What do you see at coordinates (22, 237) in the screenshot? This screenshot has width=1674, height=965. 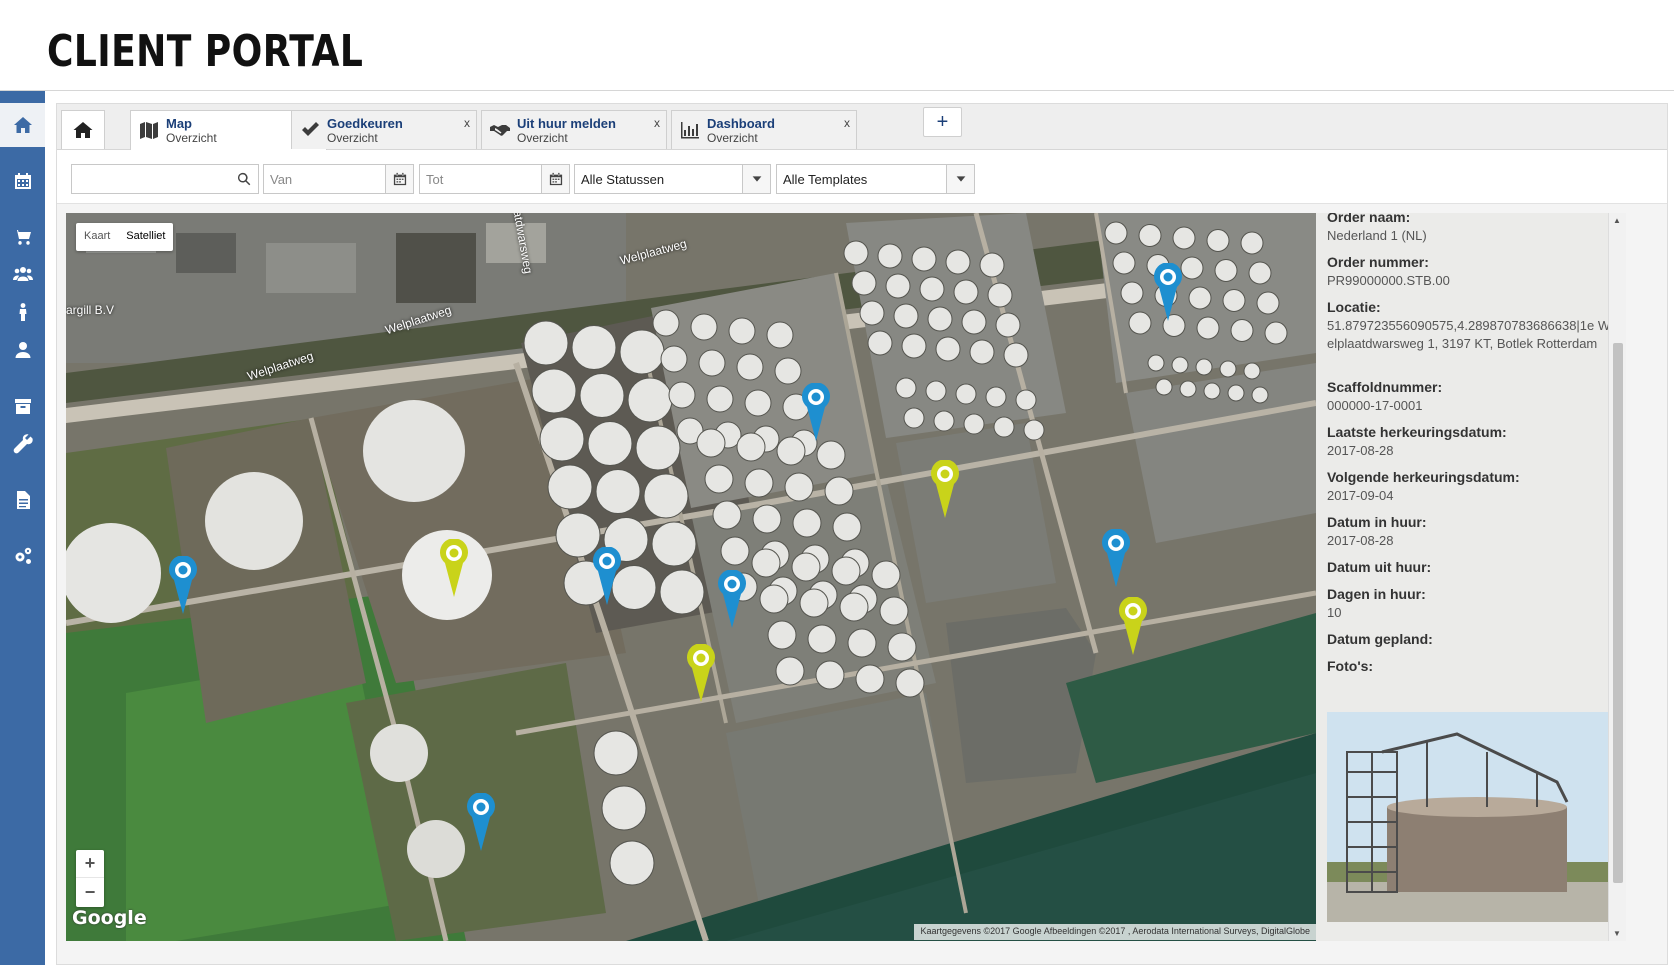 I see `cart-icon` at bounding box center [22, 237].